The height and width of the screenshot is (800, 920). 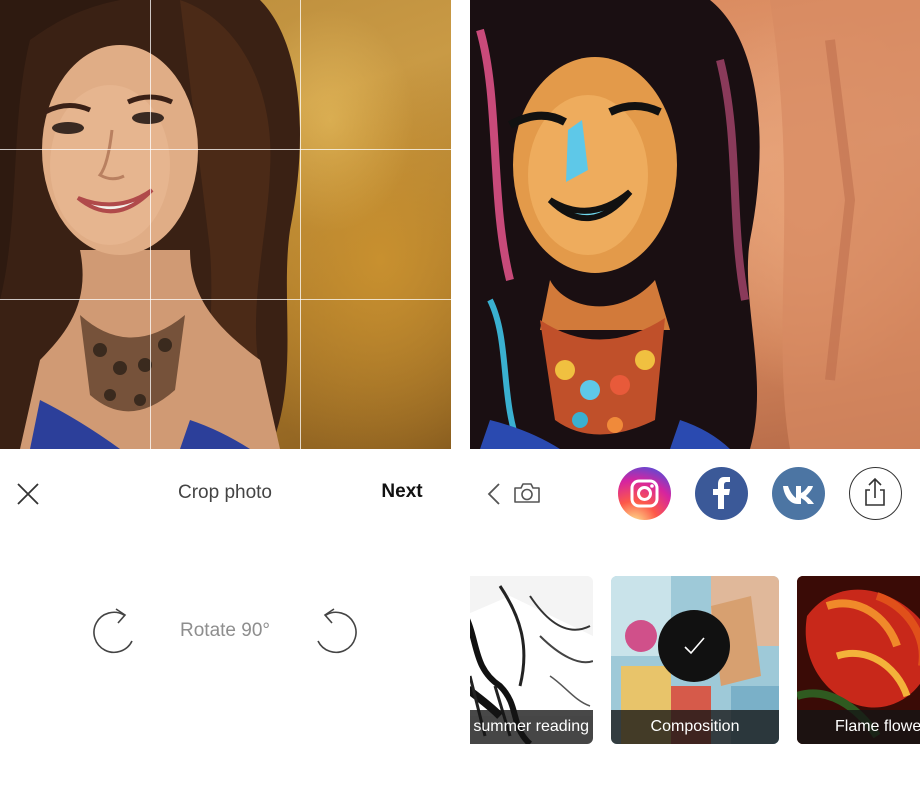 I want to click on share-instagram-button, so click(x=644, y=493).